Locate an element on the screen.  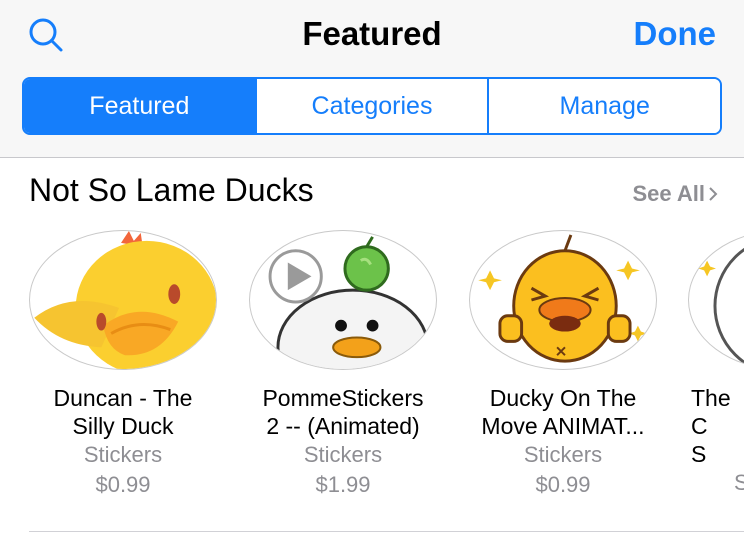
divider is located at coordinates (386, 531).